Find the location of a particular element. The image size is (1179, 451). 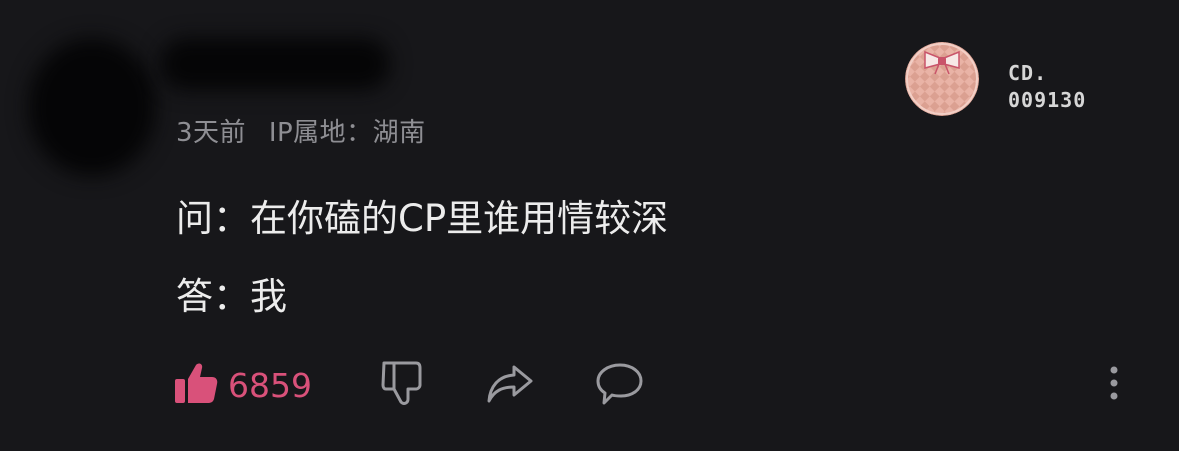

dislike-button is located at coordinates (402, 385).